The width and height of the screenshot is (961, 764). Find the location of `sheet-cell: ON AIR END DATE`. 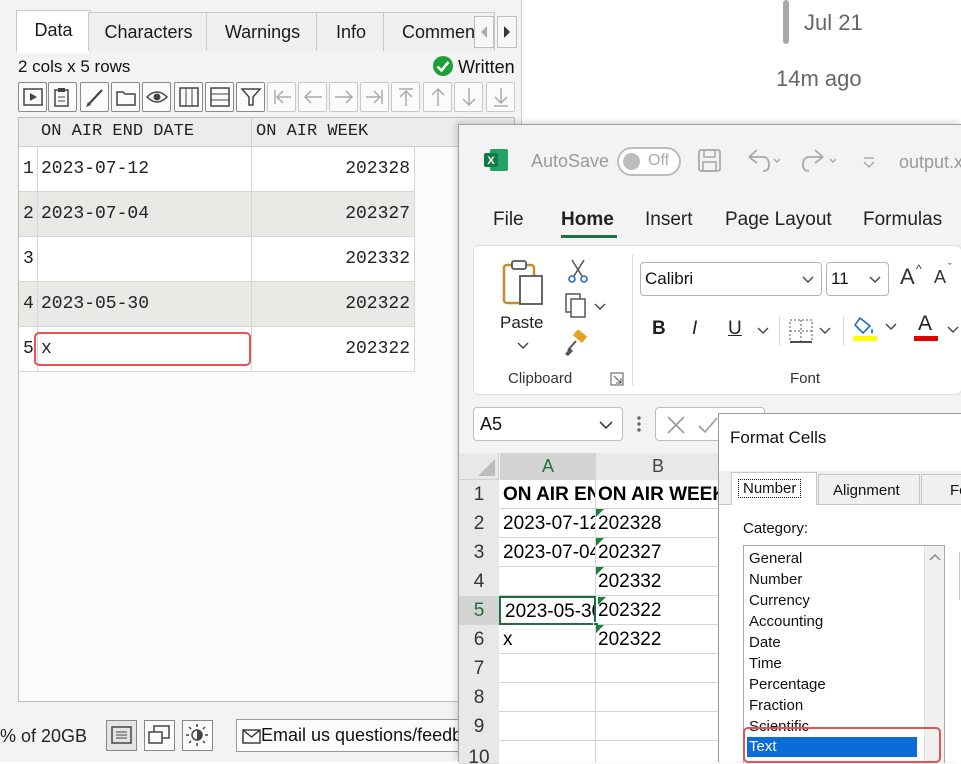

sheet-cell: ON AIR END DATE is located at coordinates (547, 494).